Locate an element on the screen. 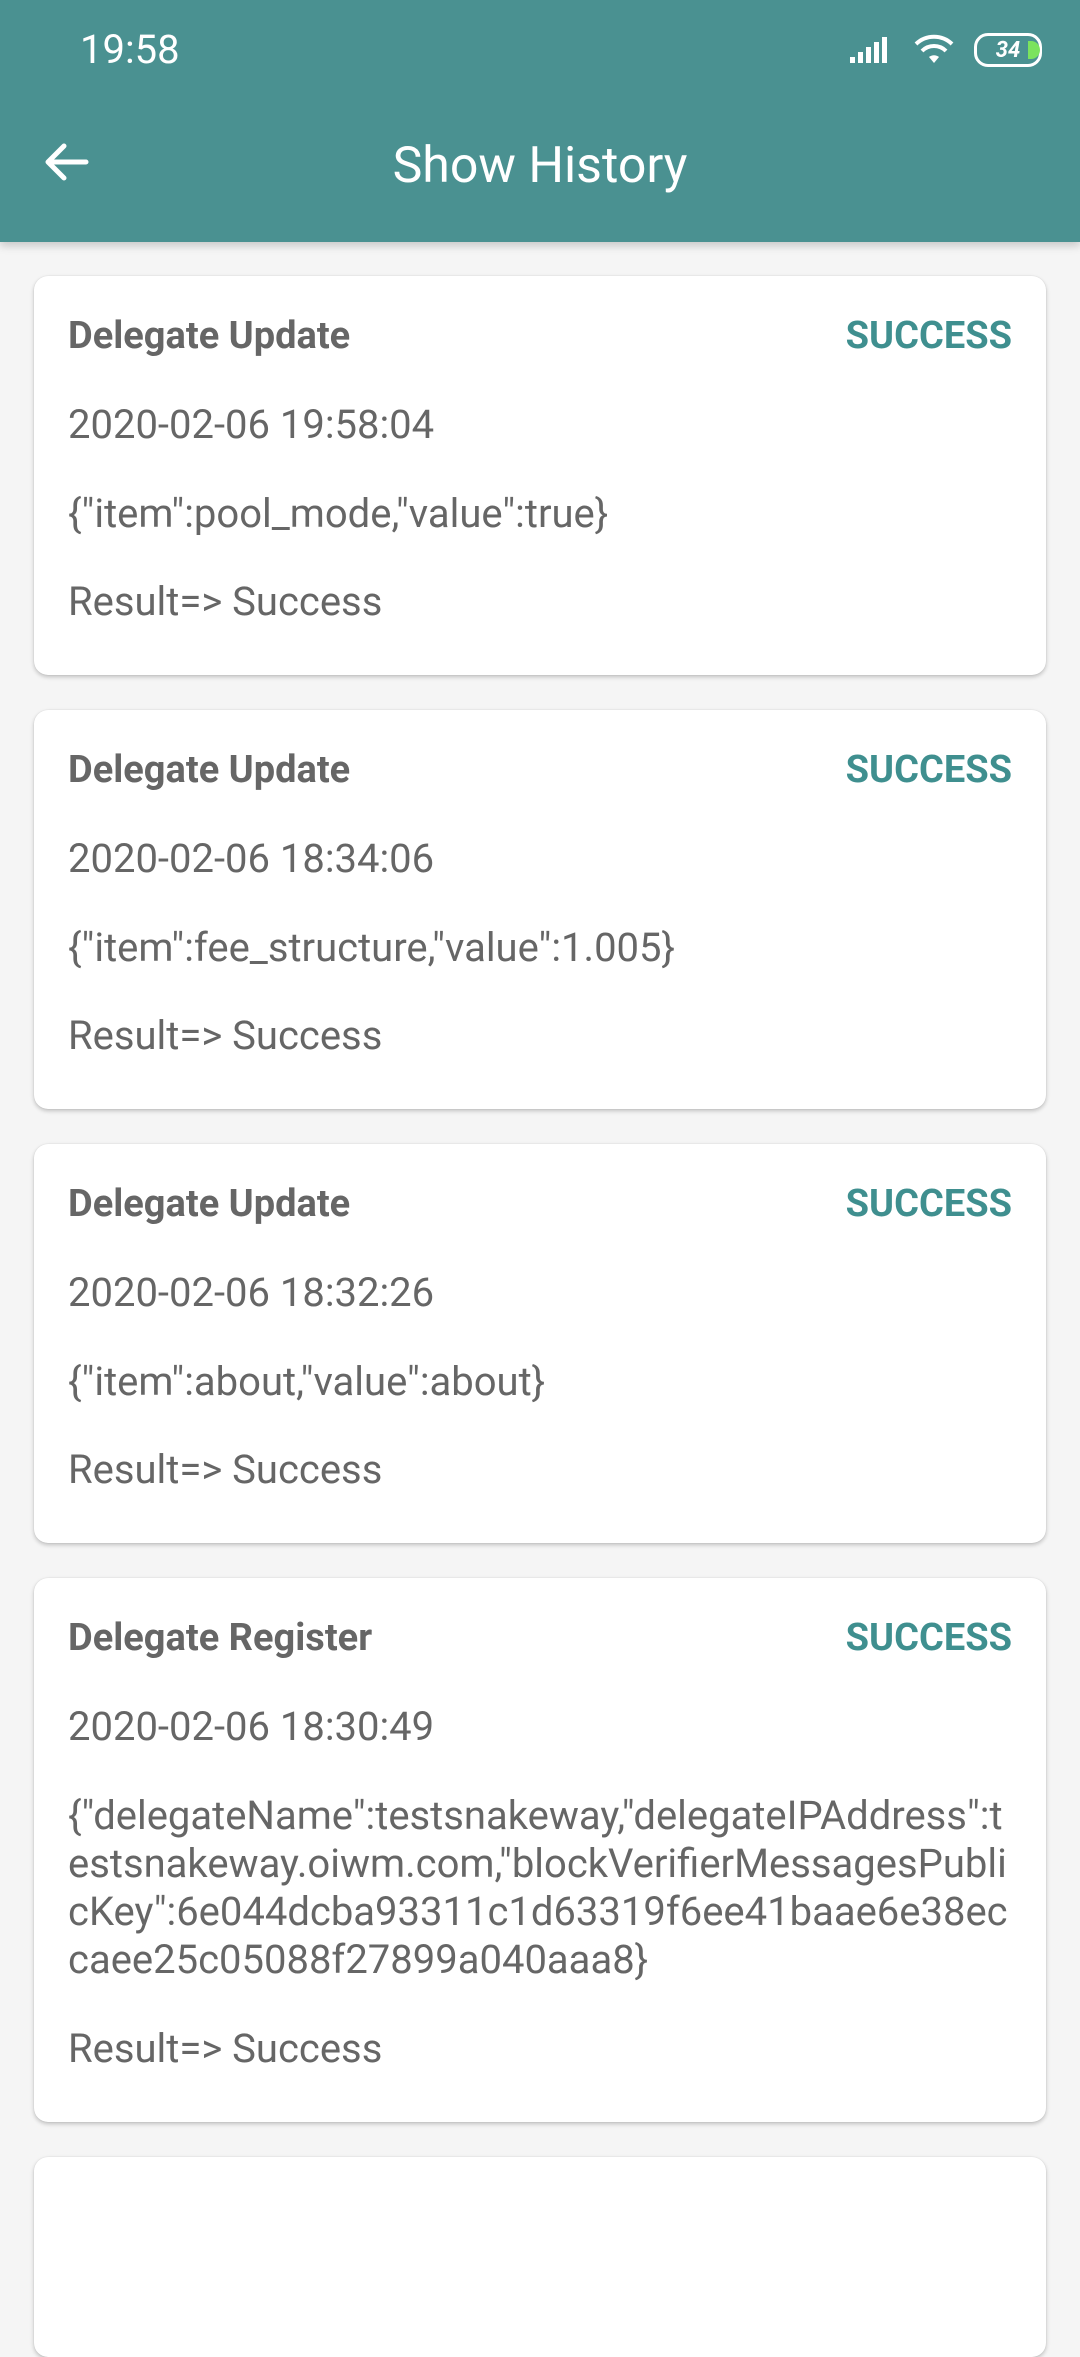  page-title: Show History is located at coordinates (540, 166).